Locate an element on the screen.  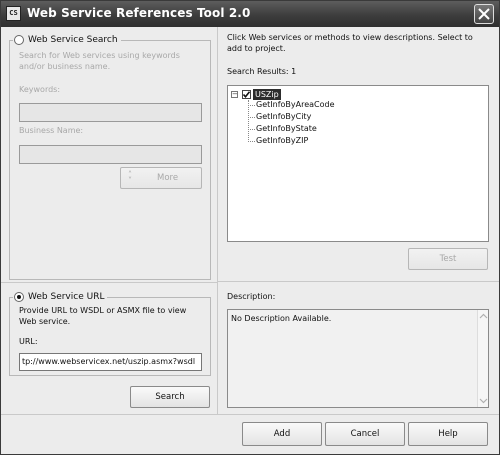
url-input: tp://www.webservicex.net/uszip.asmx?wsdl is located at coordinates (110, 362).